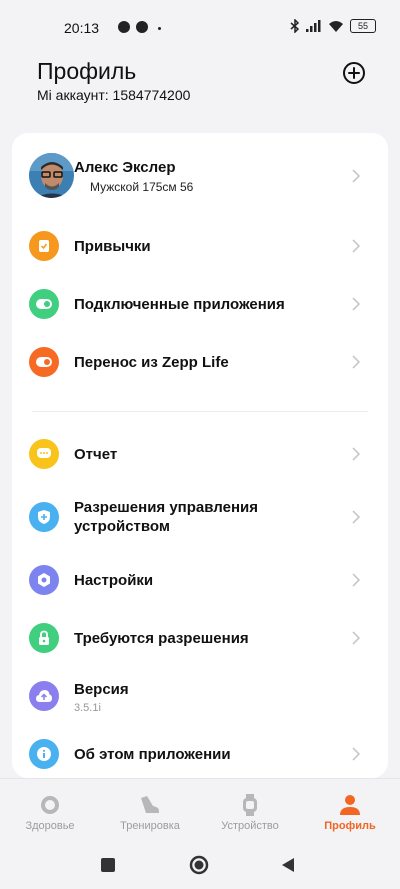  I want to click on person-icon, so click(350, 805).